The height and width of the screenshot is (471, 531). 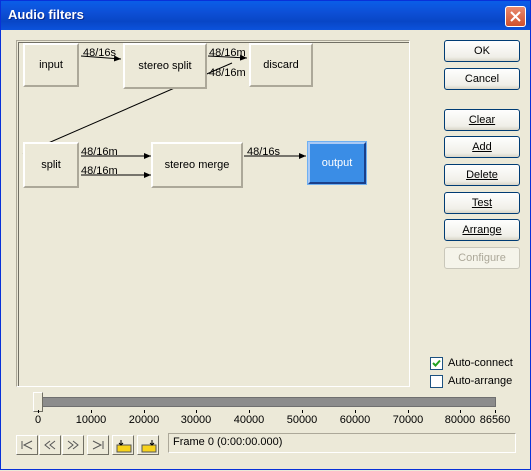 I want to click on go-to-end-icon, so click(x=98, y=445).